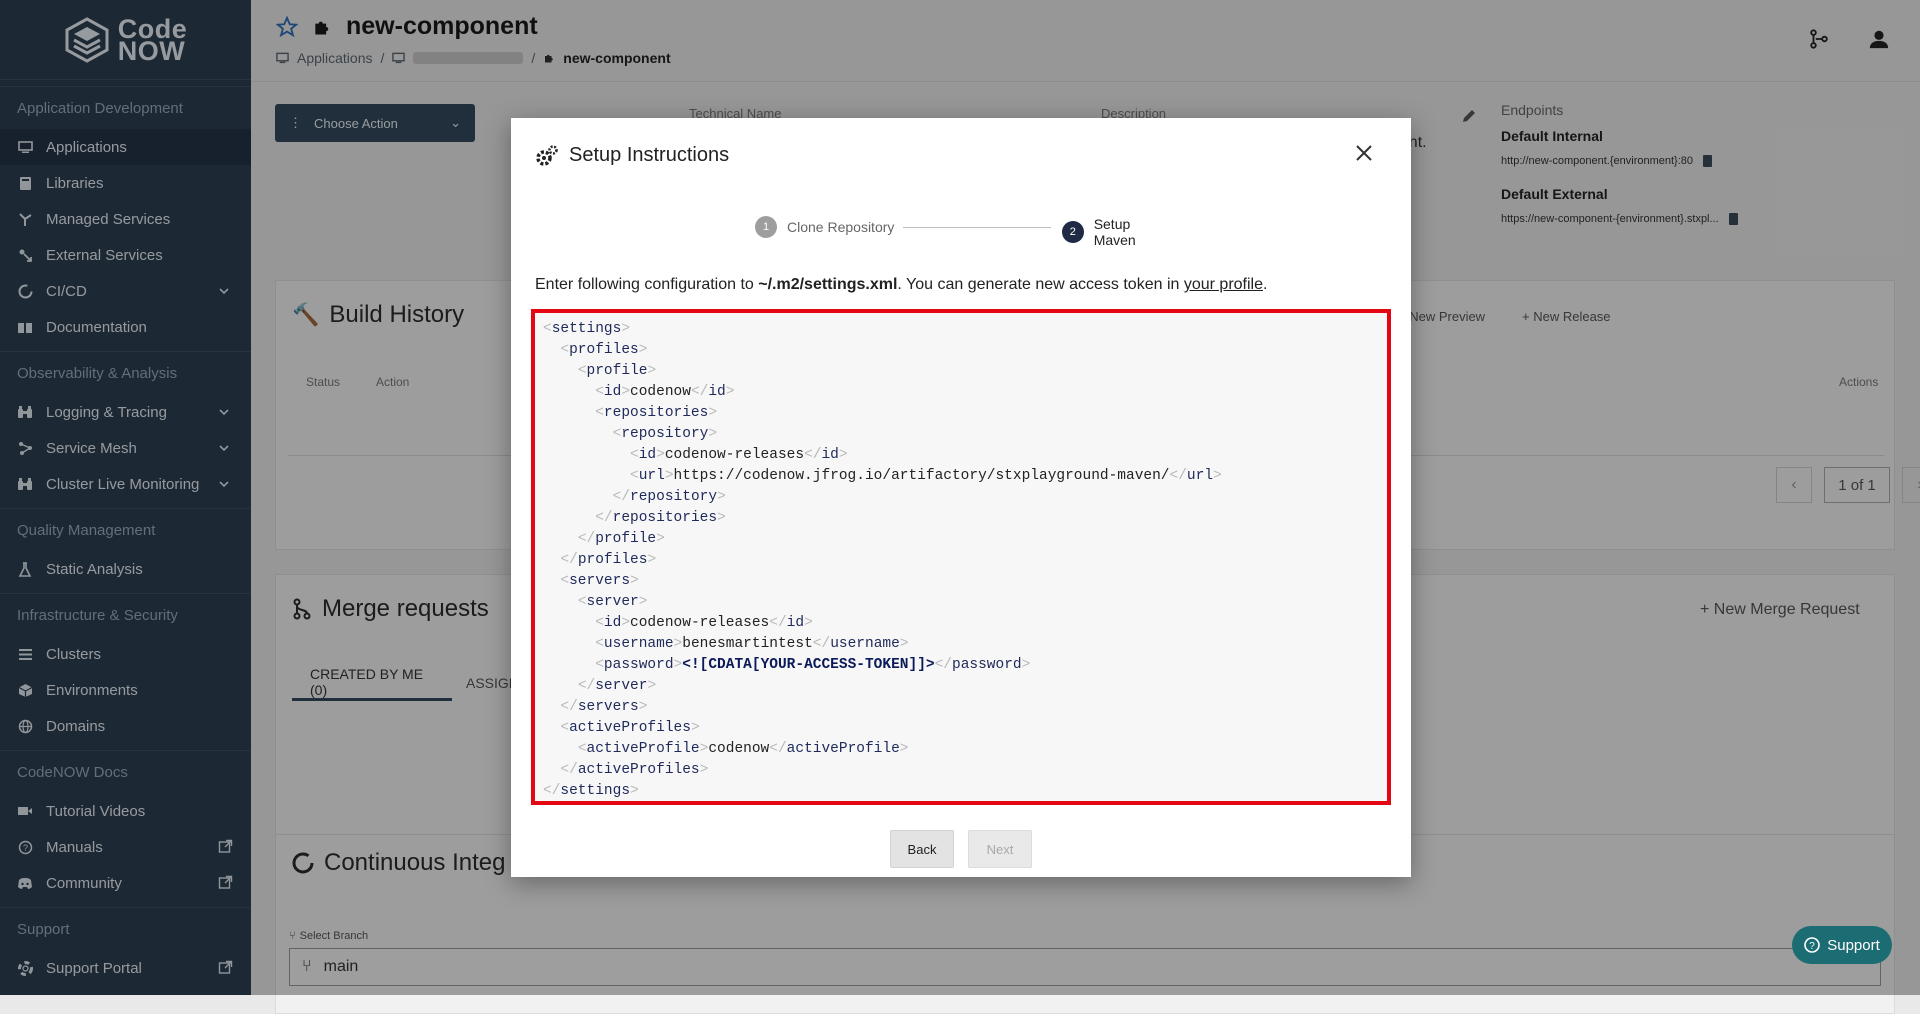 The width and height of the screenshot is (1920, 1014). What do you see at coordinates (612, 602) in the screenshot?
I see `code-line: <server>` at bounding box center [612, 602].